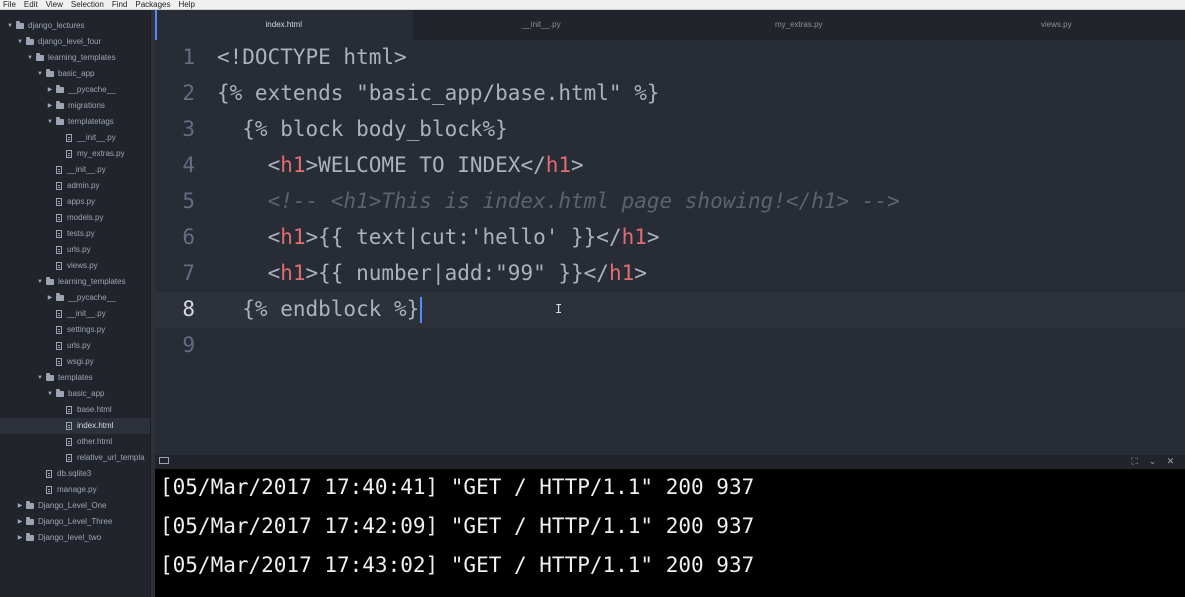 This screenshot has height=597, width=1185. I want to click on tree-folder: ▶ Django_Level_Three, so click(75, 522).